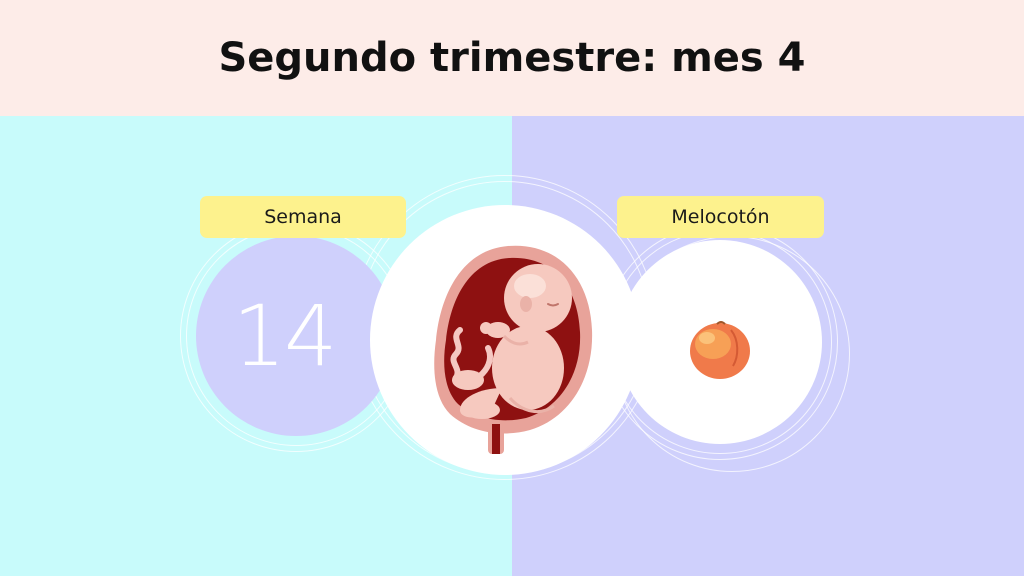  What do you see at coordinates (285, 336) in the screenshot?
I see `week-number: 14` at bounding box center [285, 336].